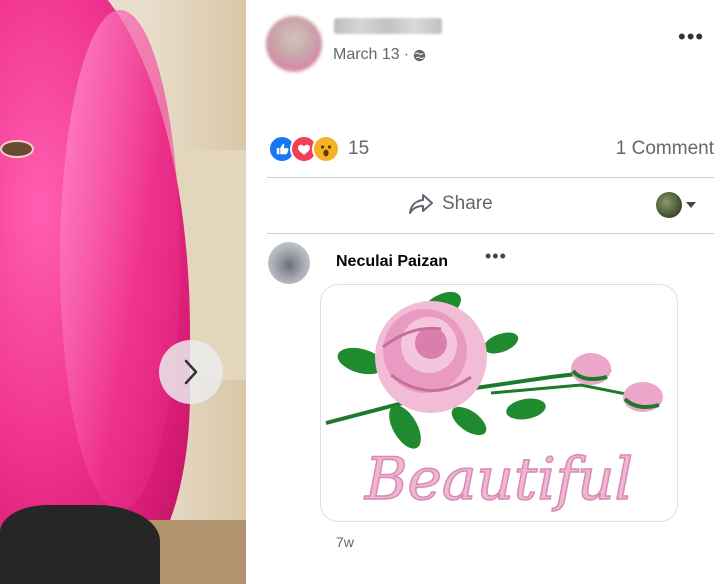 Image resolution: width=720 pixels, height=584 pixels. I want to click on comment-as-selector, so click(676, 205).